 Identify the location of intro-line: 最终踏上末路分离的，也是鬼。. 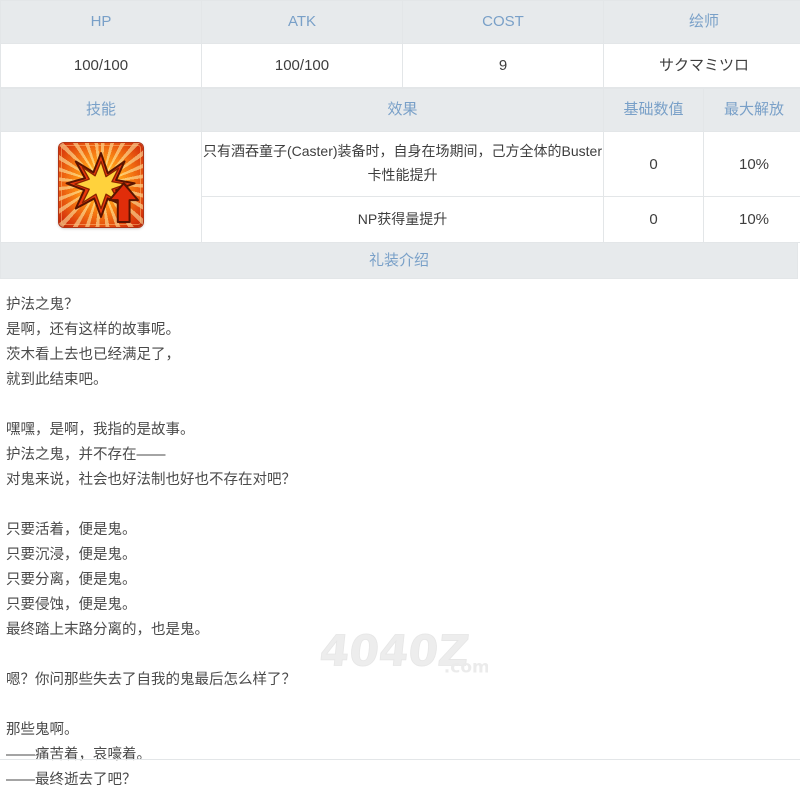
(403, 630).